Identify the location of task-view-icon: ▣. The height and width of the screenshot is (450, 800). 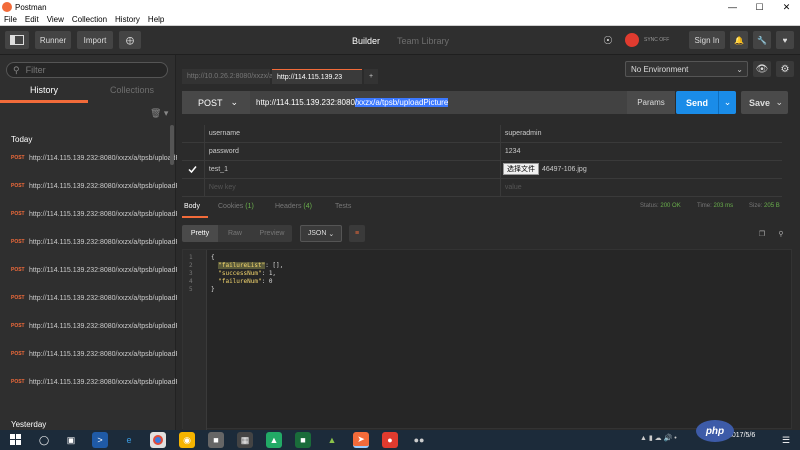
(71, 440).